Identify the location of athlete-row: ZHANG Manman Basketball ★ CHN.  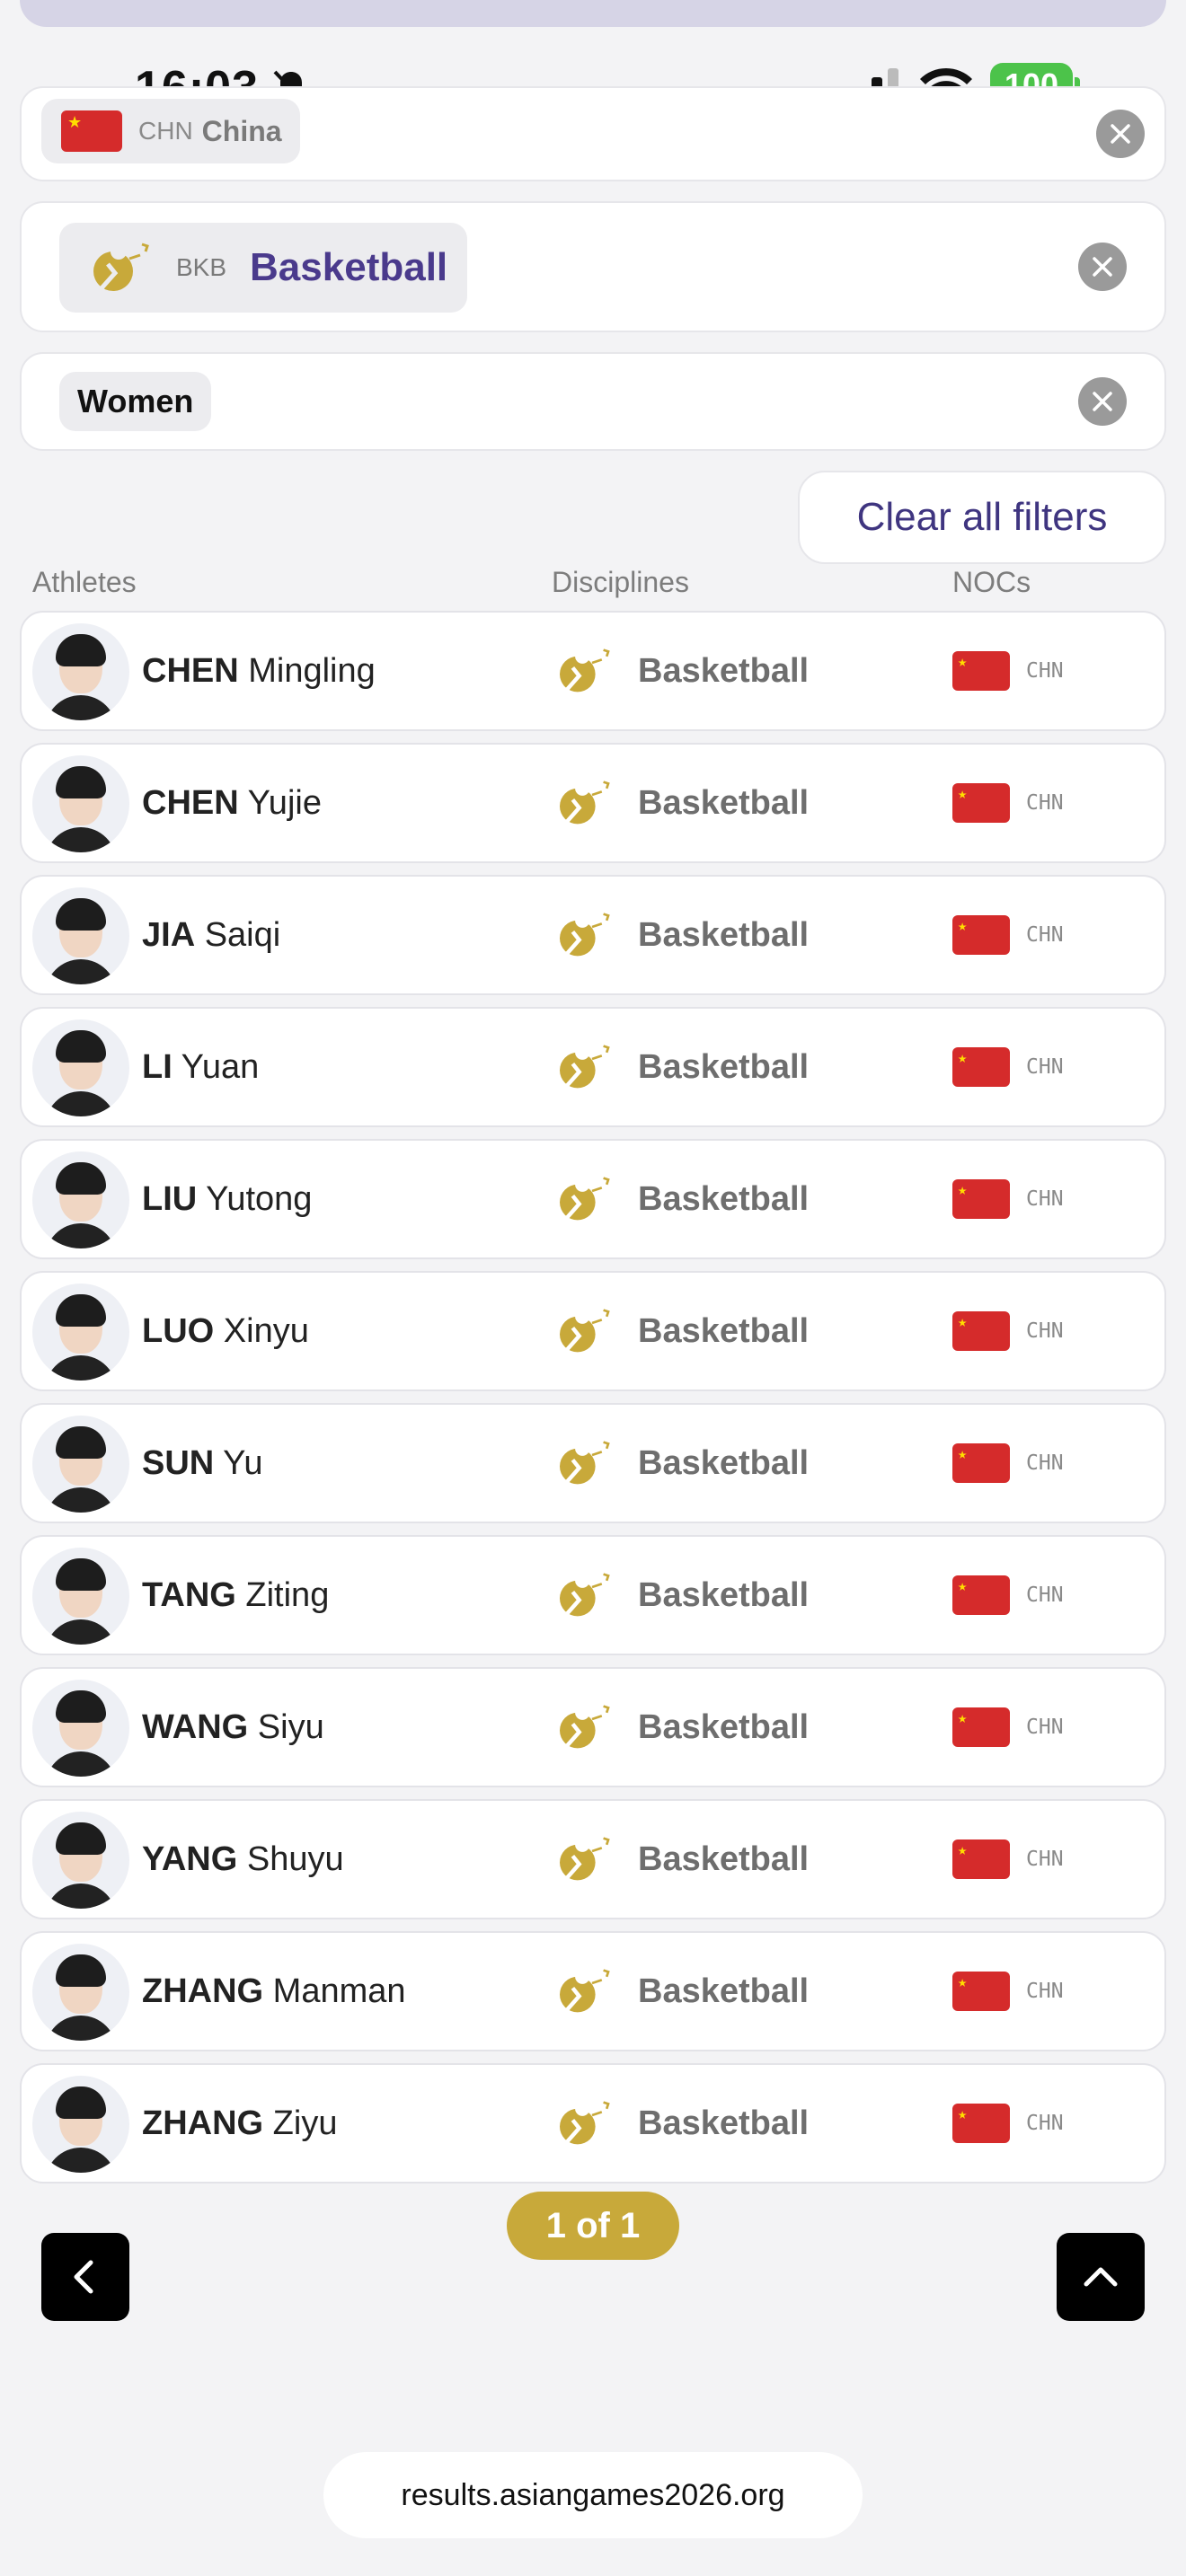
(593, 1991).